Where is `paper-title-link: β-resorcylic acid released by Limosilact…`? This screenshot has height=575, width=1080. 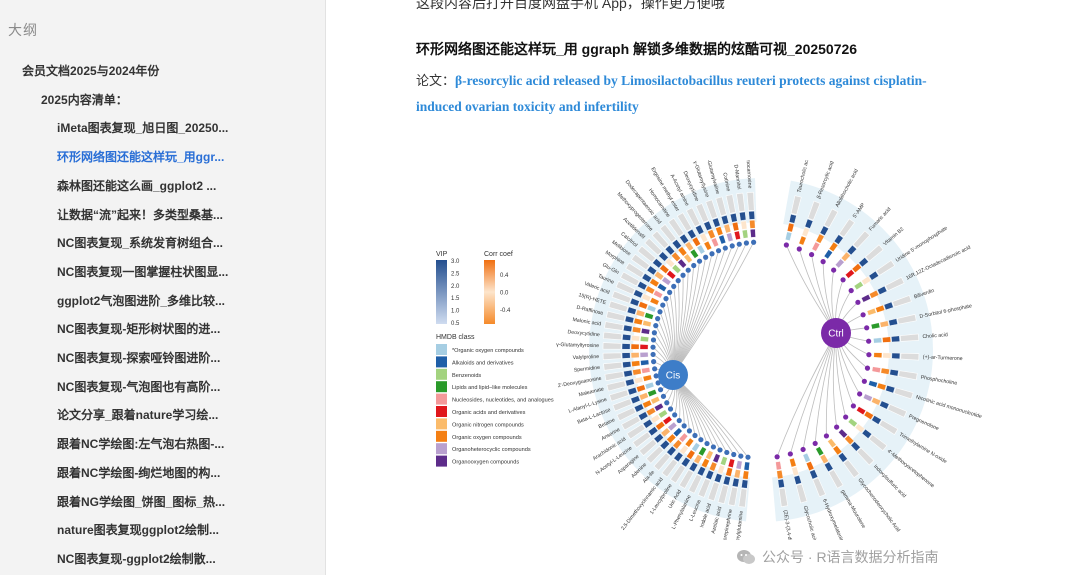
paper-title-link: β-resorcylic acid released by Limosilact… is located at coordinates (671, 93).